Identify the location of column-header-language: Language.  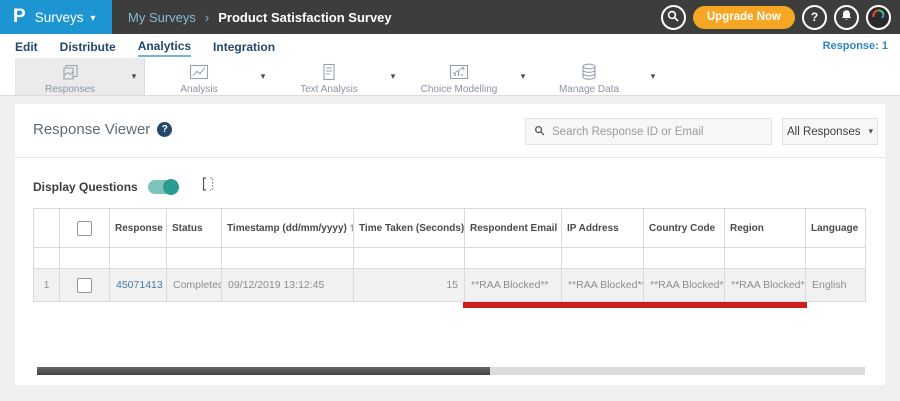
(835, 228).